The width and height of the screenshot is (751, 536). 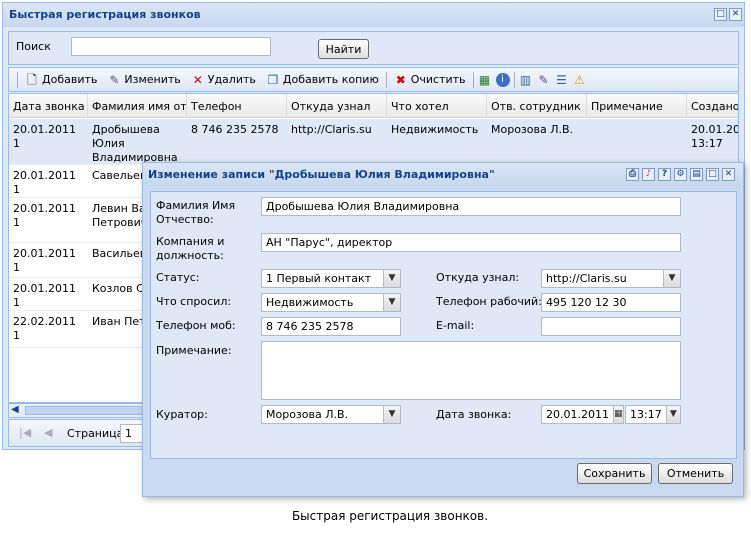 What do you see at coordinates (502, 79) in the screenshot?
I see `info-icon: i` at bounding box center [502, 79].